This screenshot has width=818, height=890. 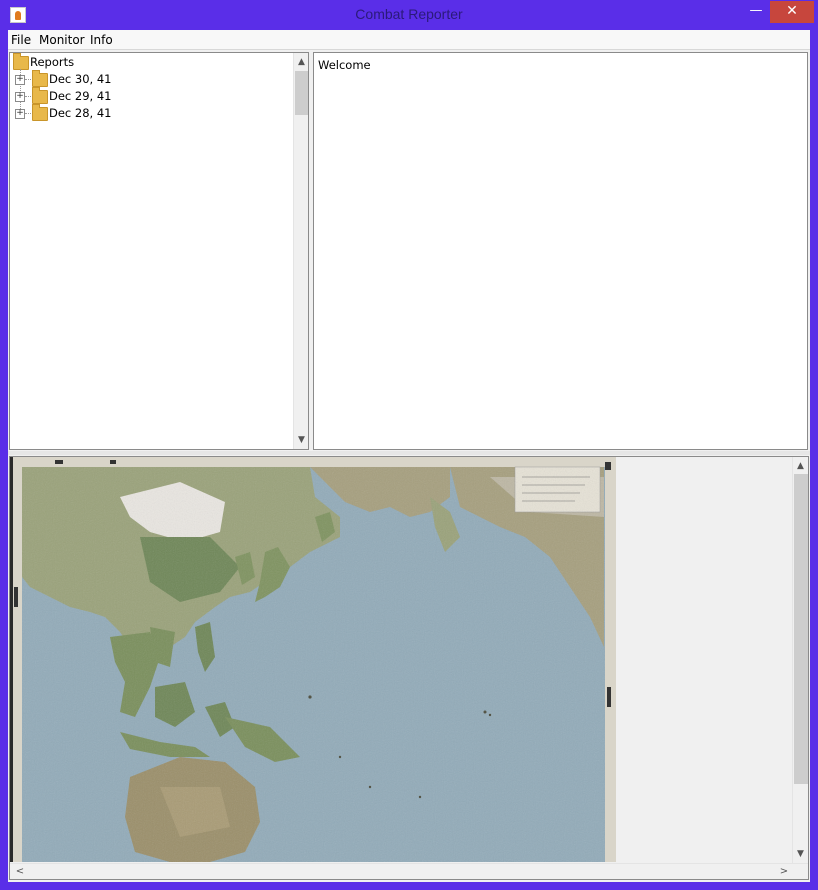 I want to click on scroll-right-icon: >, so click(x=784, y=871).